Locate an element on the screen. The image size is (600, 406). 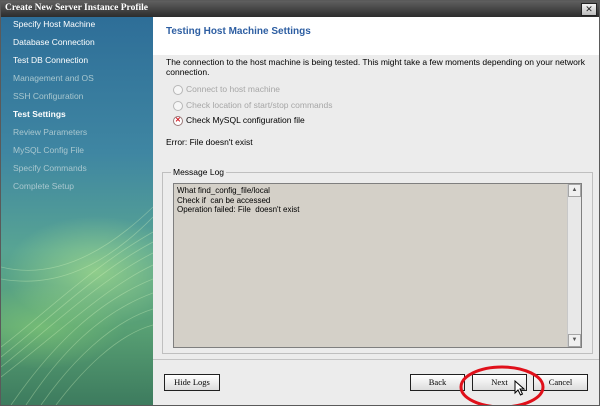
log-scrollbar: ▲ ▼ is located at coordinates (574, 265).